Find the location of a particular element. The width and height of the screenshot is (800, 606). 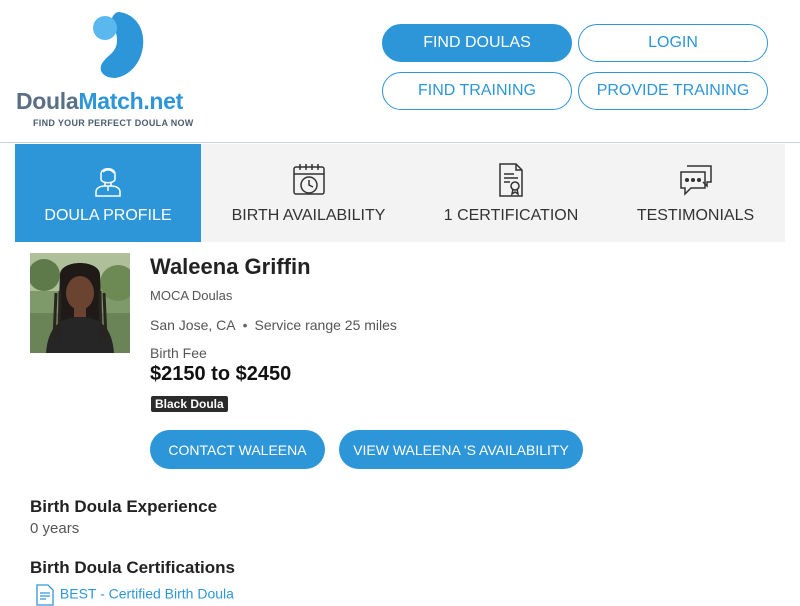

provide-training-button: PROVIDE TRAINING is located at coordinates (673, 91).